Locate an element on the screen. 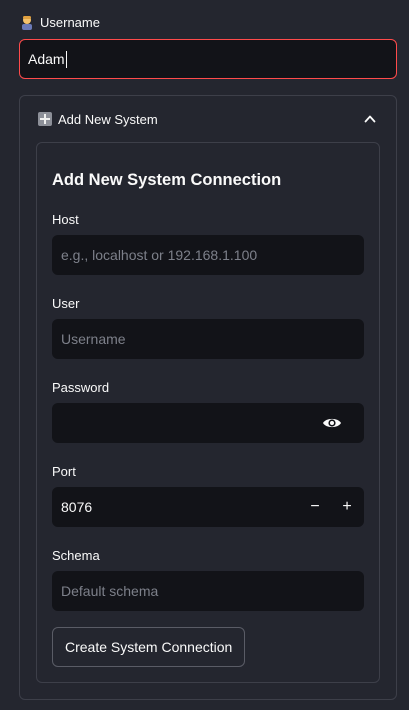 Image resolution: width=409 pixels, height=710 pixels. port-value: 8076 is located at coordinates (77, 507).